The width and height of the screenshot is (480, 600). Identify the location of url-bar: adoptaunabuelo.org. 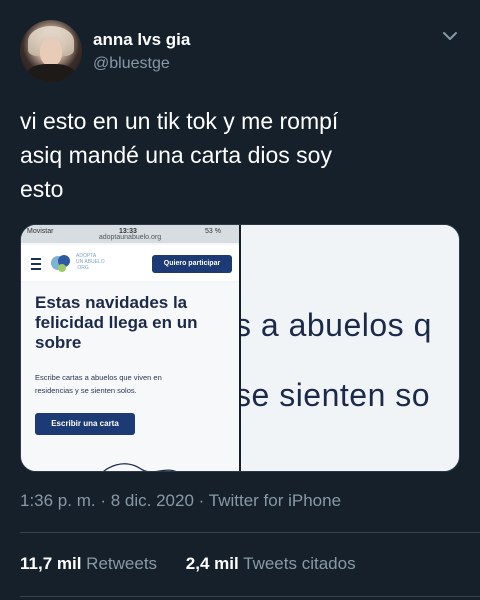
(130, 237).